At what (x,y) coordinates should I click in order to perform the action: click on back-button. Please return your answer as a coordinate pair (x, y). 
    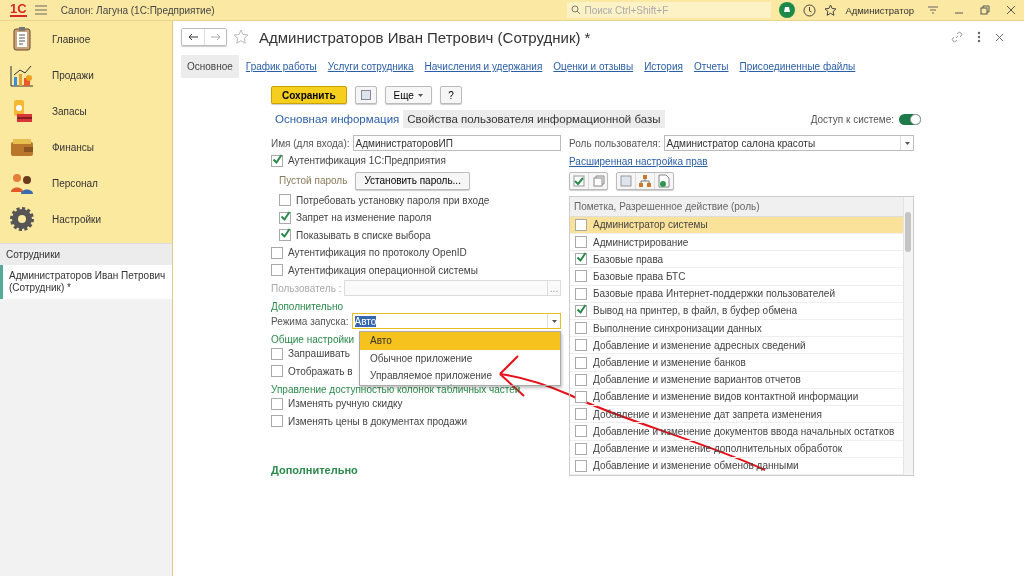
    Looking at the image, I should click on (193, 37).